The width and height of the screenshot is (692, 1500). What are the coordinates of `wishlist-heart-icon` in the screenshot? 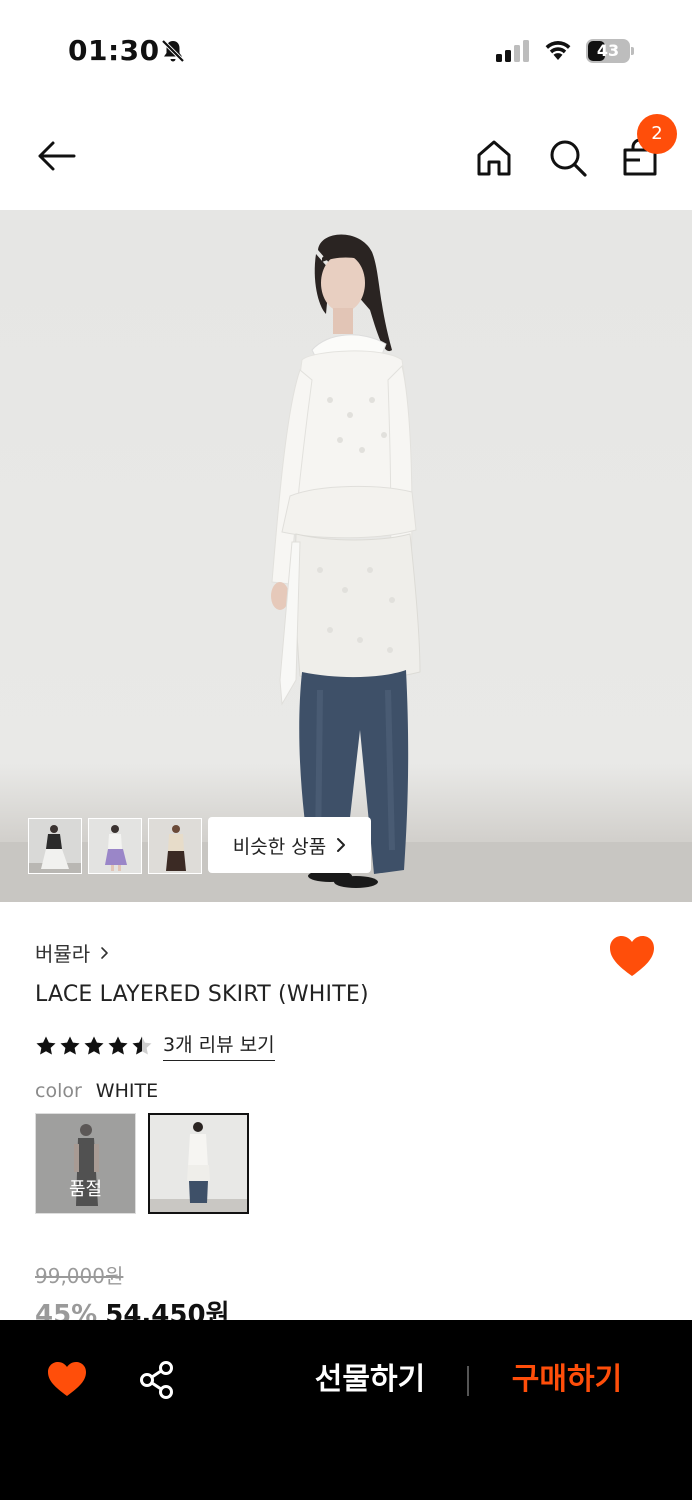 It's located at (632, 956).